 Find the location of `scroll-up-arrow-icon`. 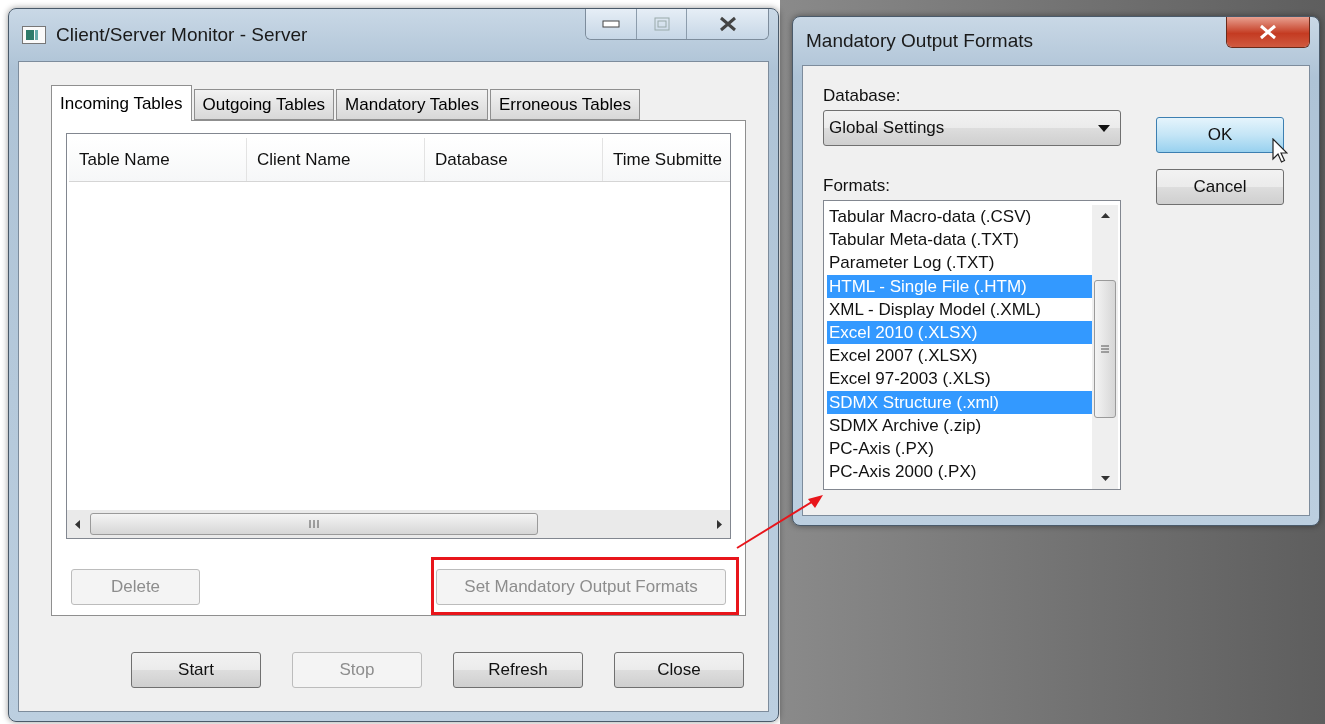

scroll-up-arrow-icon is located at coordinates (1105, 215).